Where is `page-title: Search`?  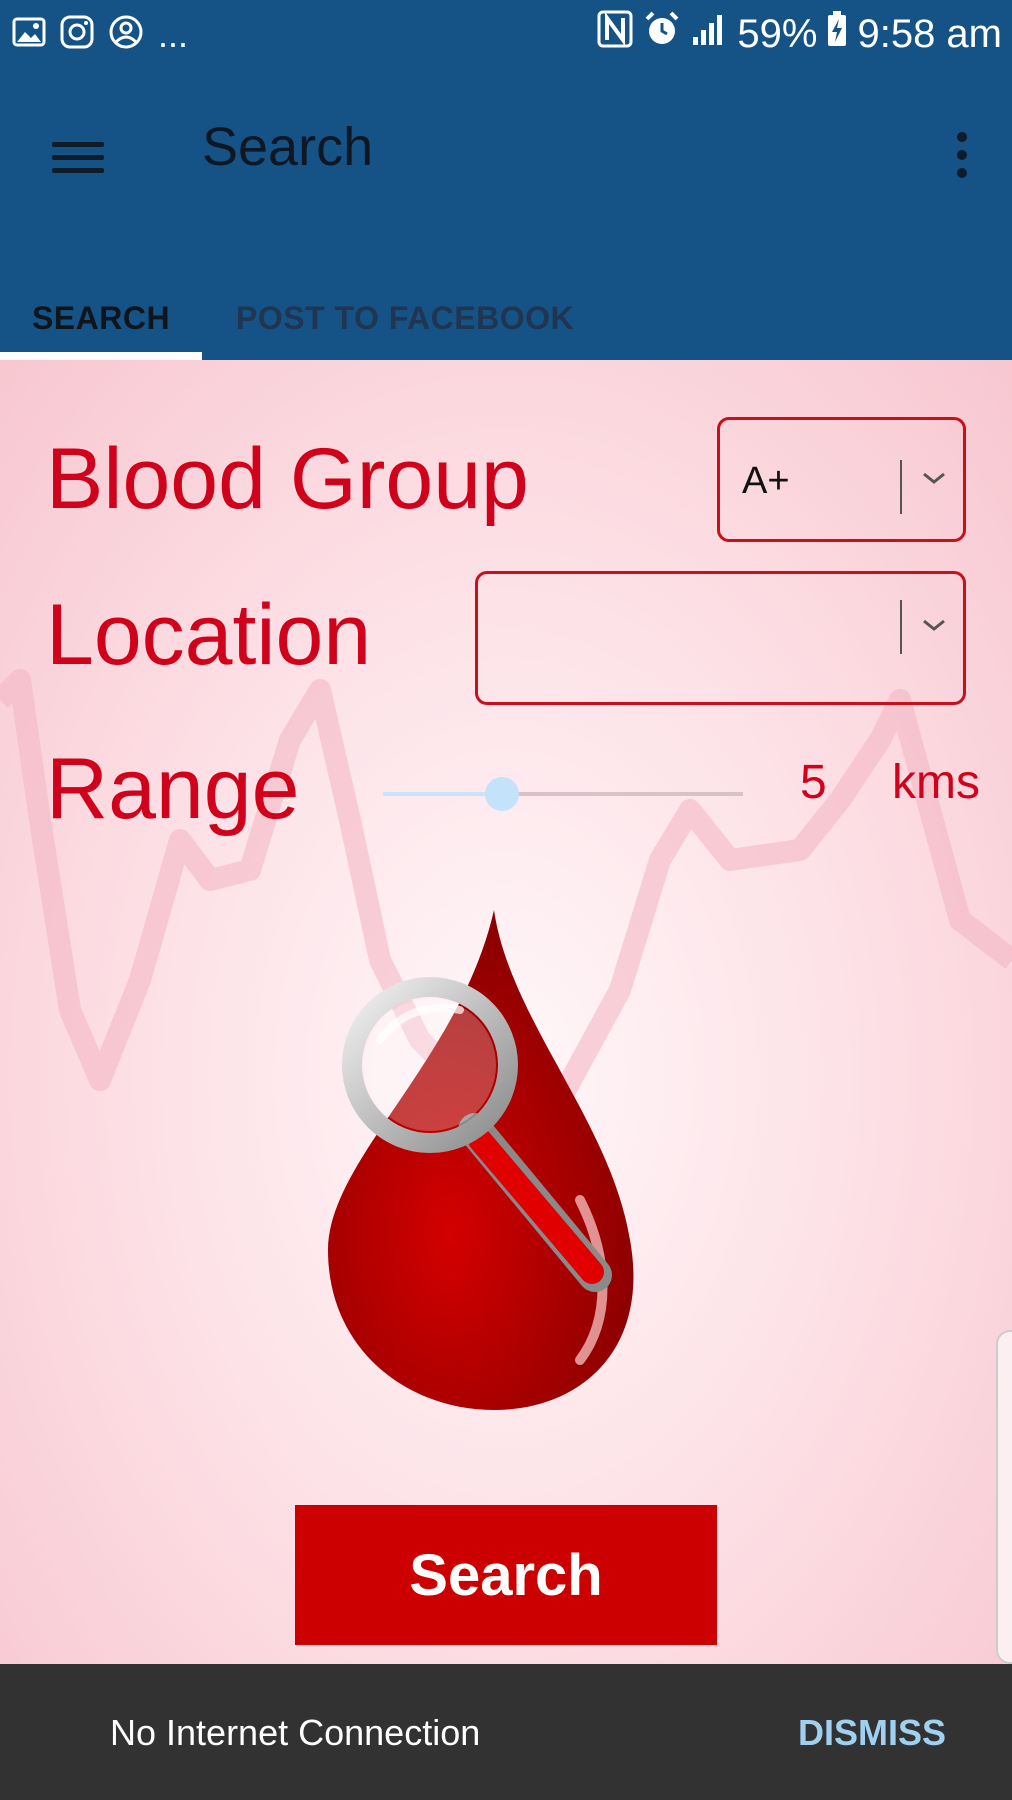 page-title: Search is located at coordinates (288, 147).